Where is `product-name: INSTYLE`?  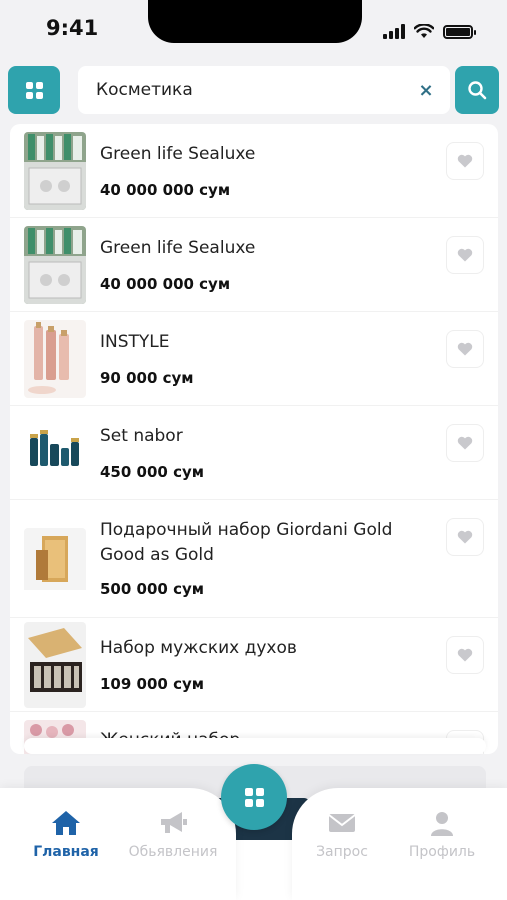 product-name: INSTYLE is located at coordinates (135, 342).